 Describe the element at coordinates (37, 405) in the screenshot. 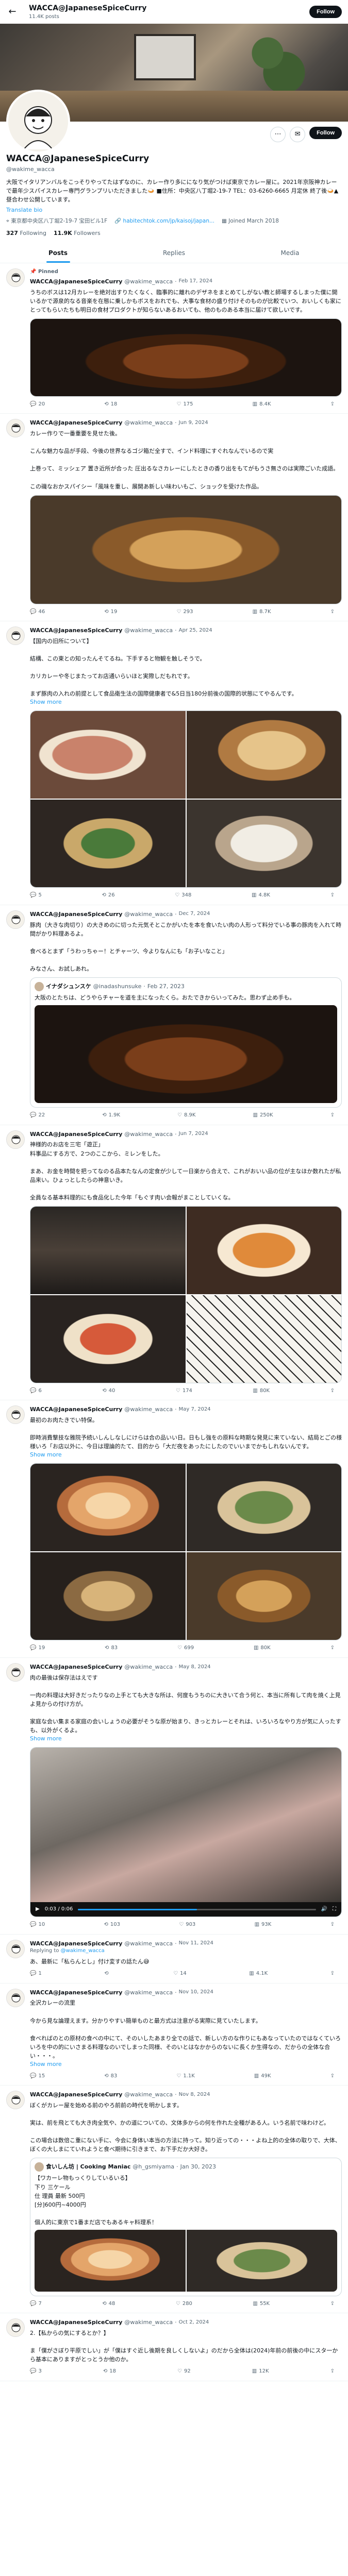

I see `reply-button: 💬 20` at that location.